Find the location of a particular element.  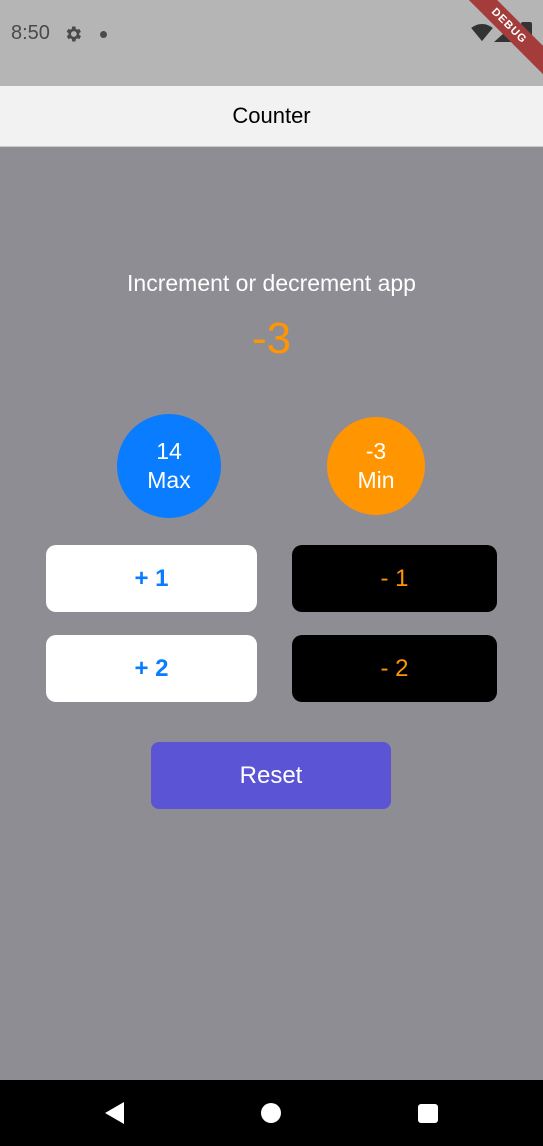

home-icon is located at coordinates (271, 1113).